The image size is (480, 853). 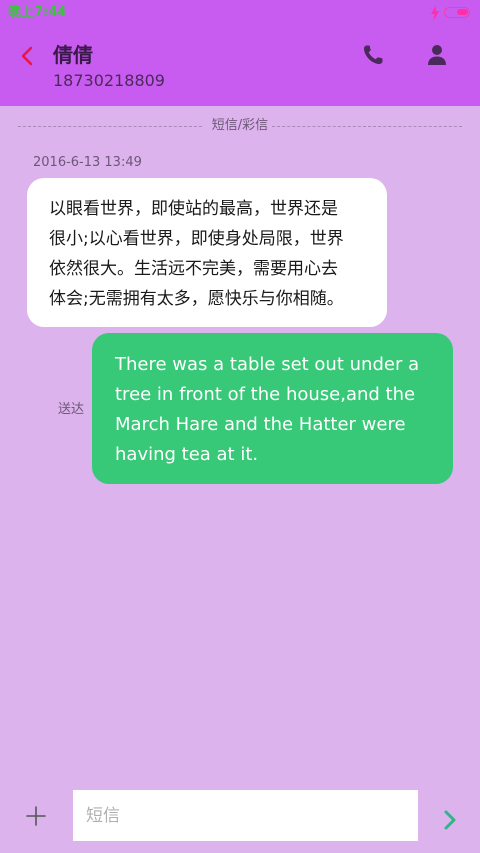 I want to click on lightning-bolt-icon, so click(x=435, y=13).